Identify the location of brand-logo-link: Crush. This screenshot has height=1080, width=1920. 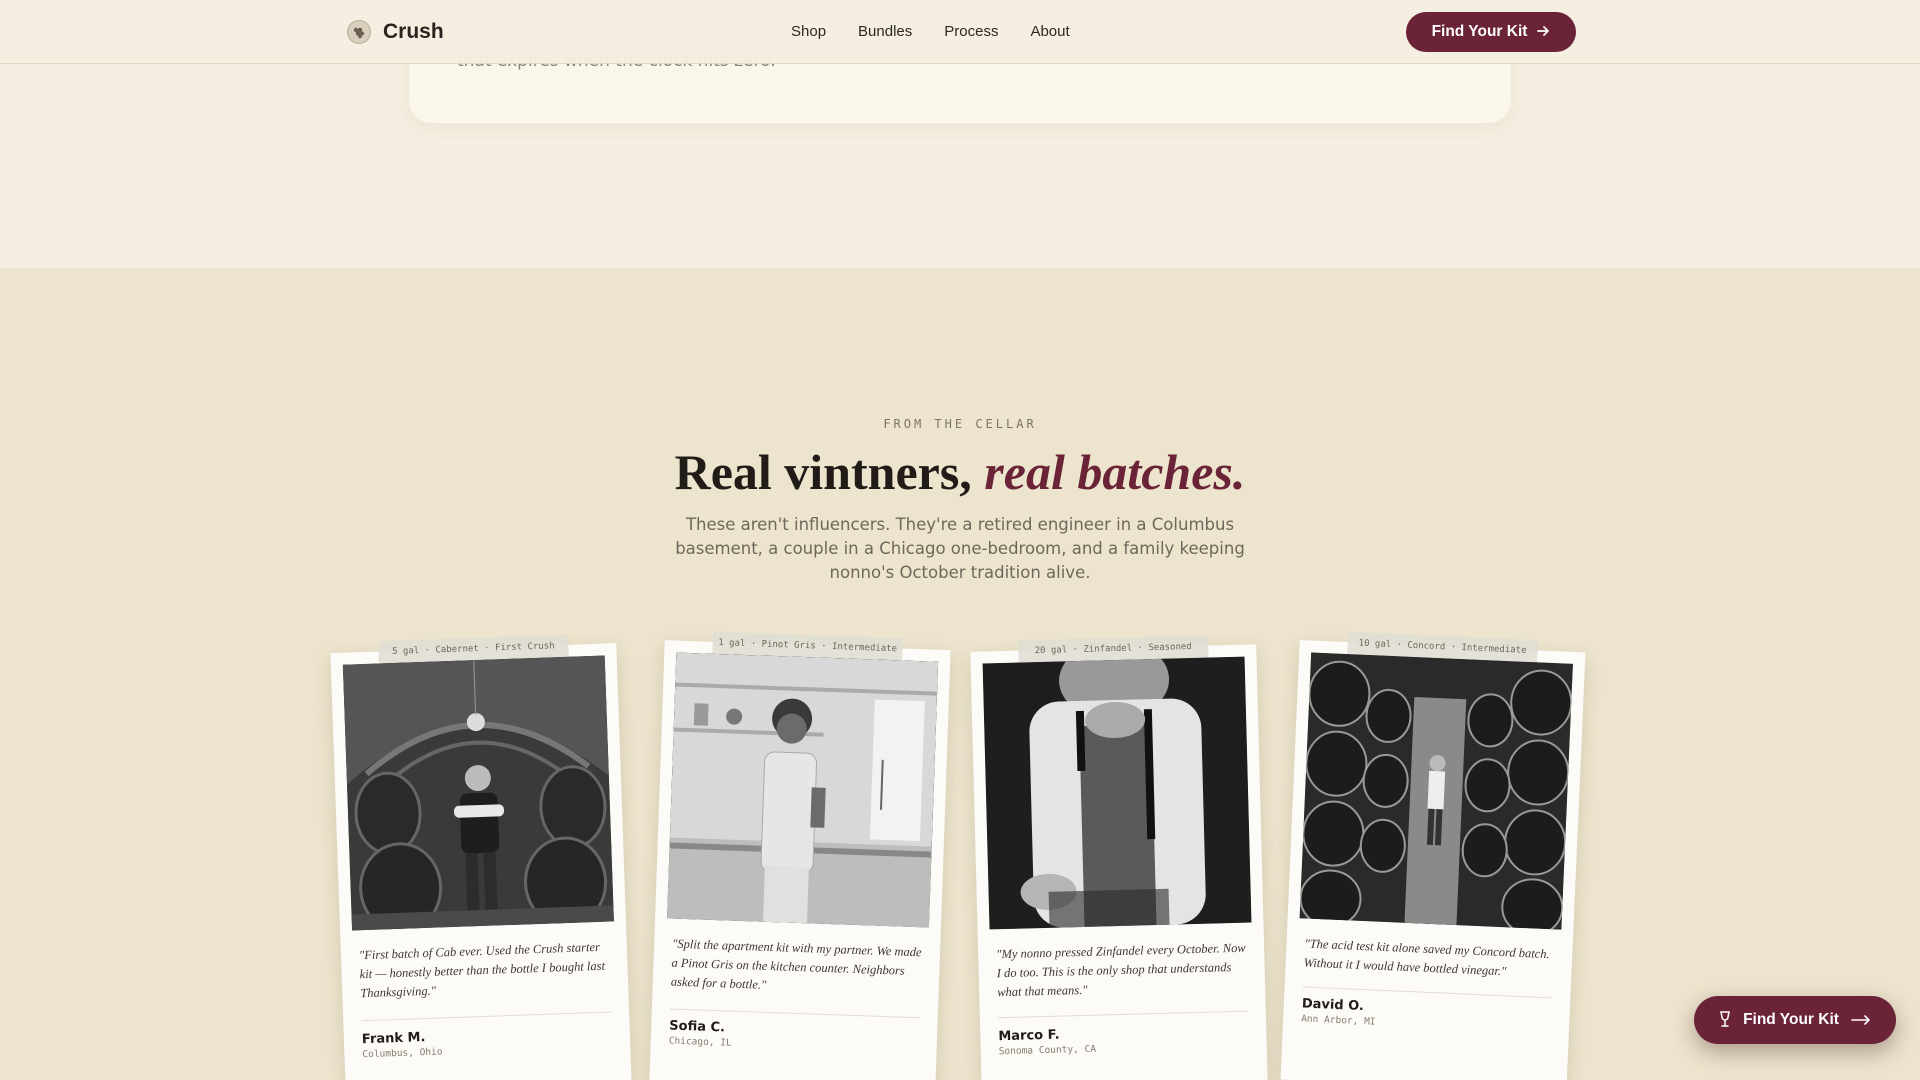
(395, 32).